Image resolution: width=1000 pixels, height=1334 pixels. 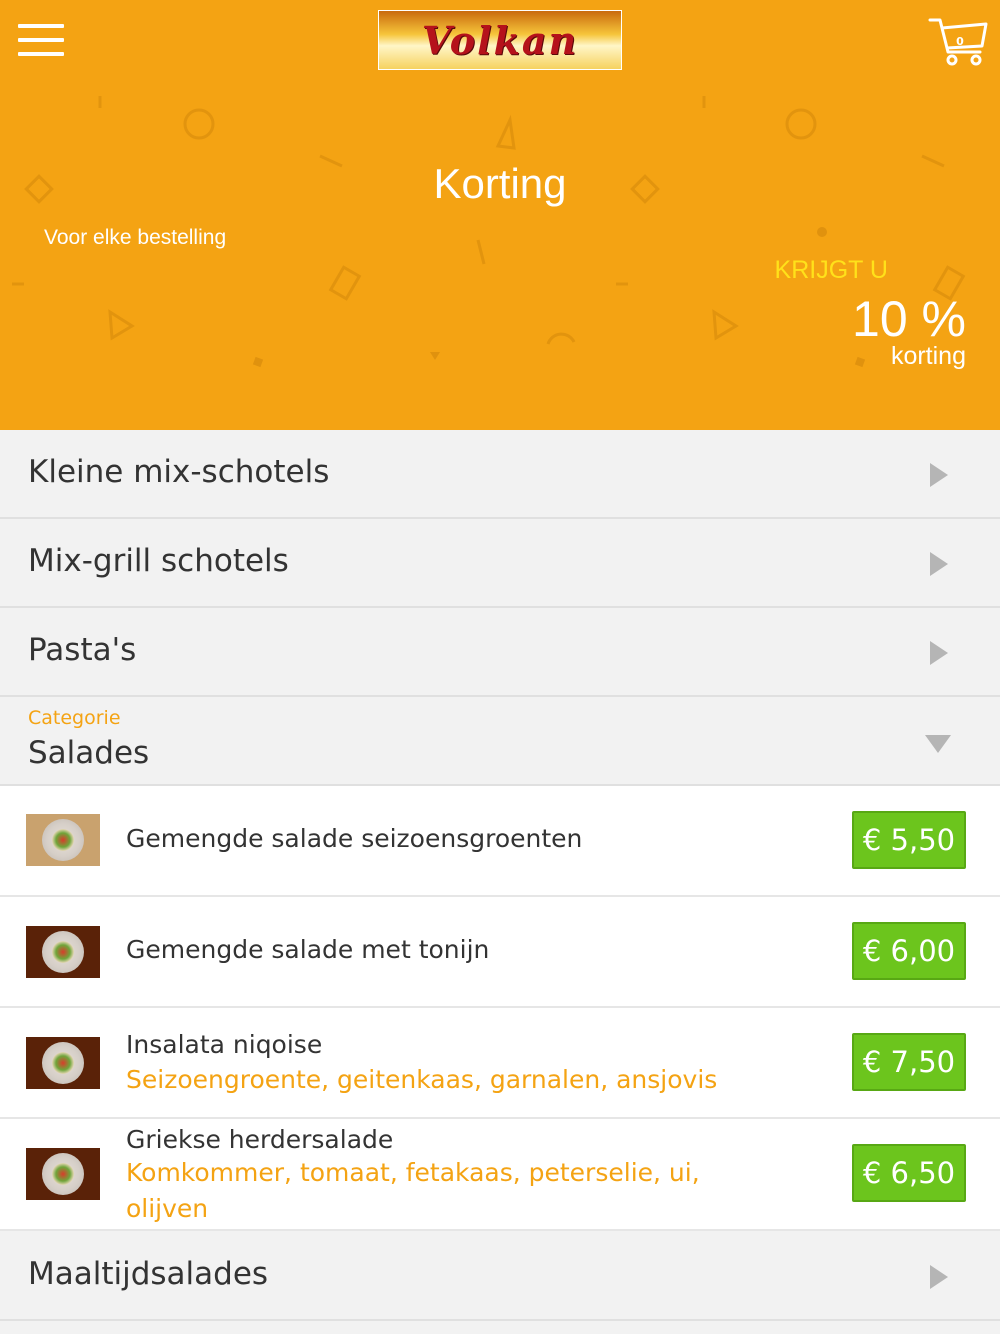 What do you see at coordinates (500, 741) in the screenshot?
I see `category-salades: Categorie Salades` at bounding box center [500, 741].